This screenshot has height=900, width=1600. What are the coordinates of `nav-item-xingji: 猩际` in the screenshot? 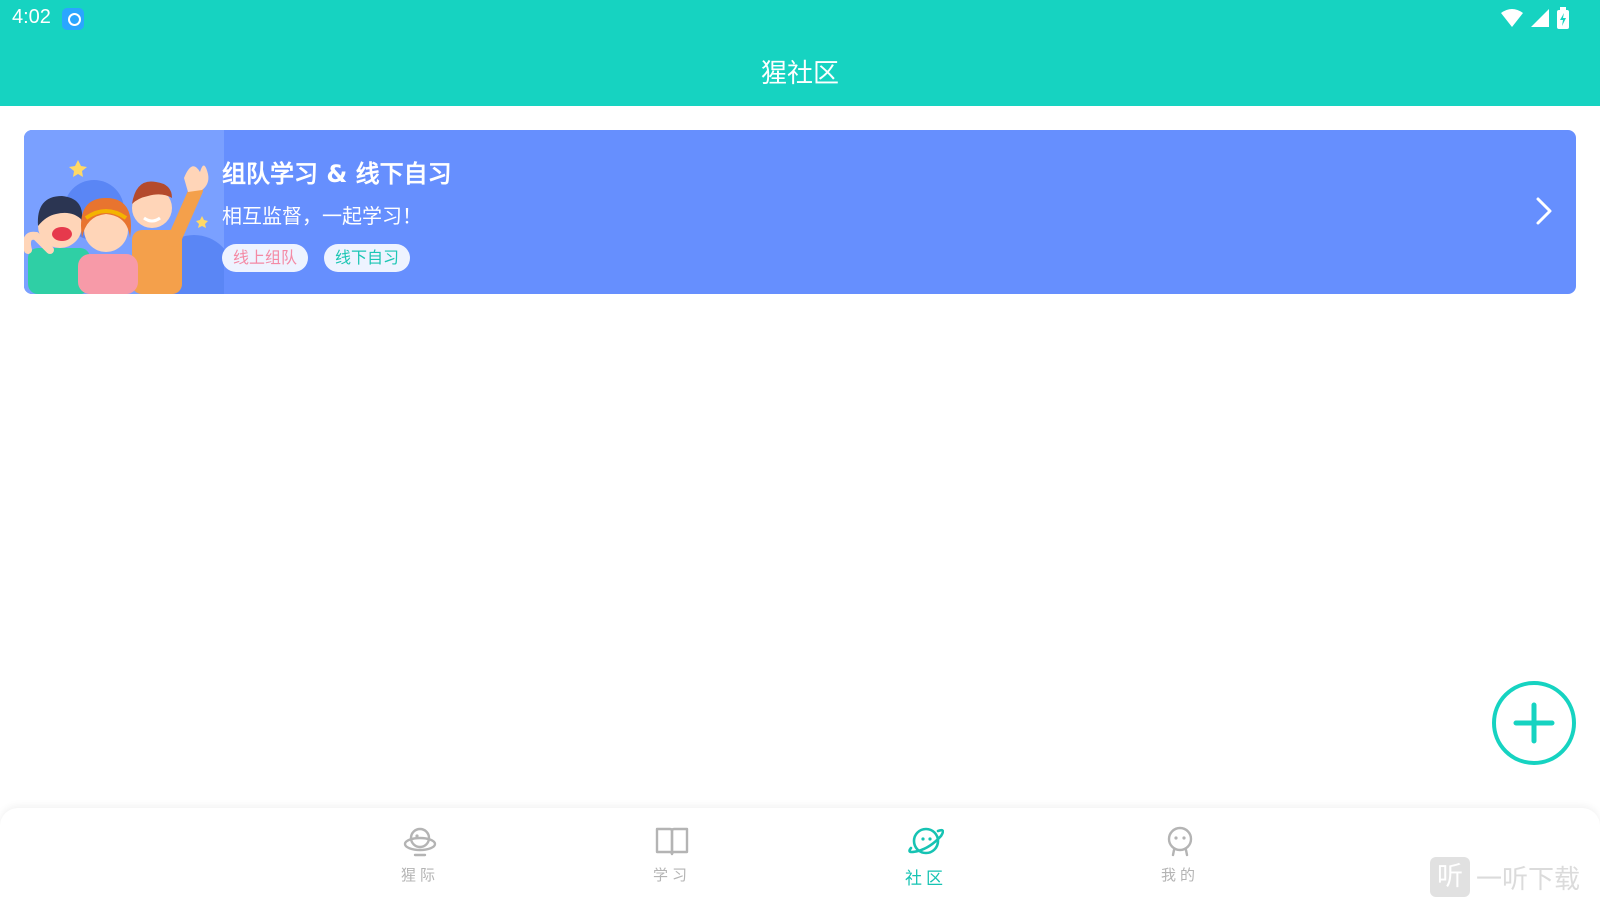 It's located at (420, 859).